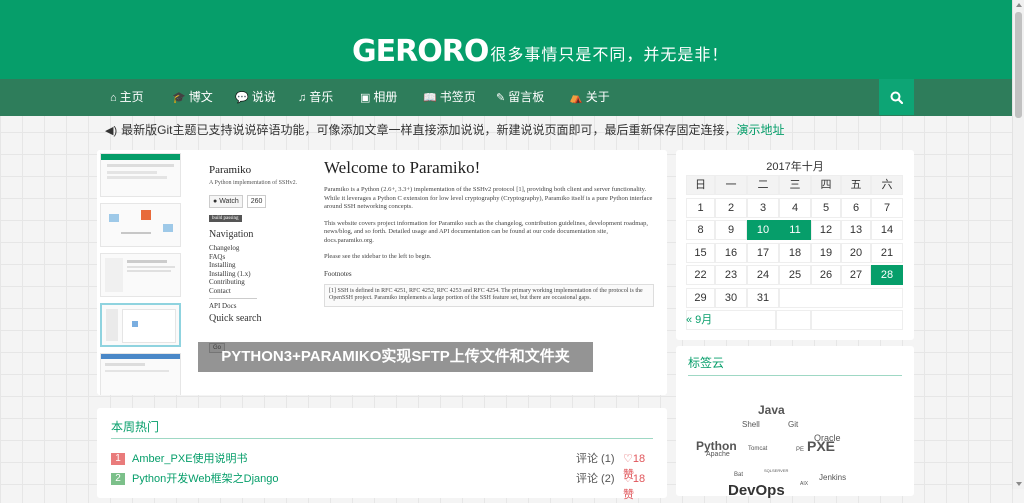  I want to click on calendar-day: 23, so click(731, 275).